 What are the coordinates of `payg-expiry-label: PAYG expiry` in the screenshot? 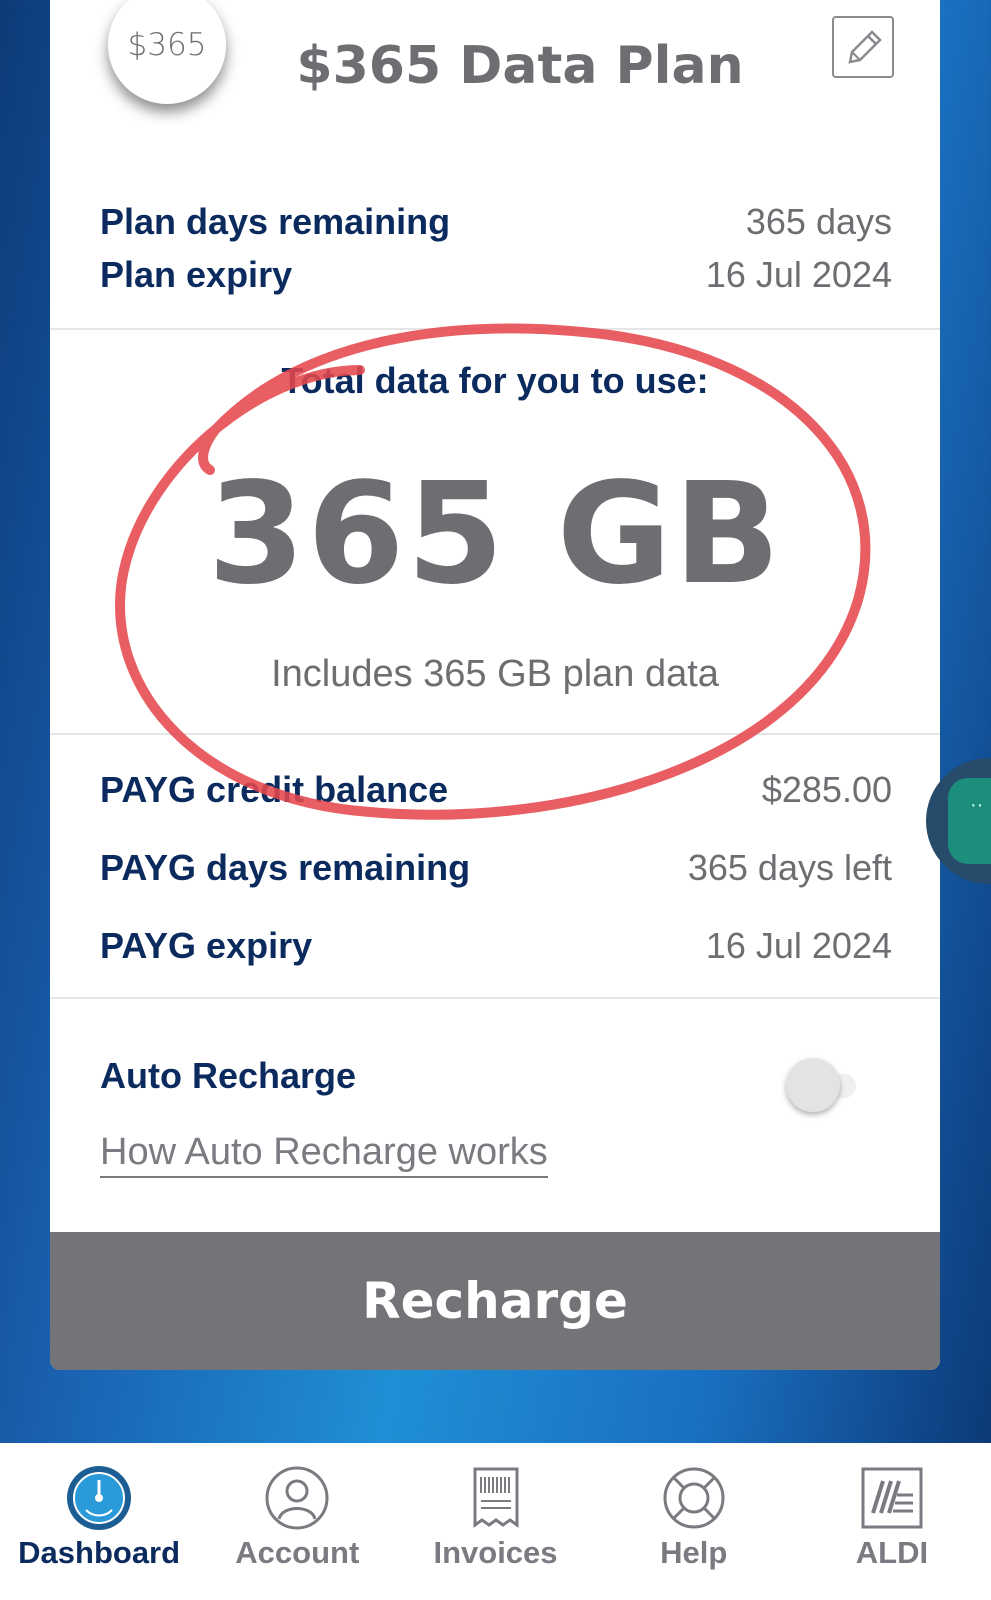 It's located at (206, 945).